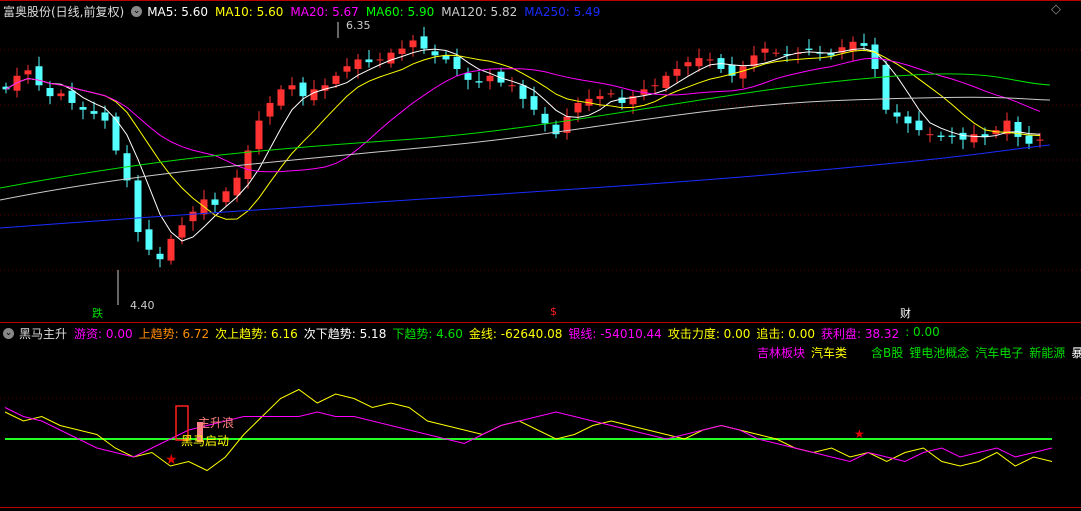 Image resolution: width=1081 pixels, height=511 pixels. What do you see at coordinates (939, 352) in the screenshot?
I see `sector-tag: 锂电池概念` at bounding box center [939, 352].